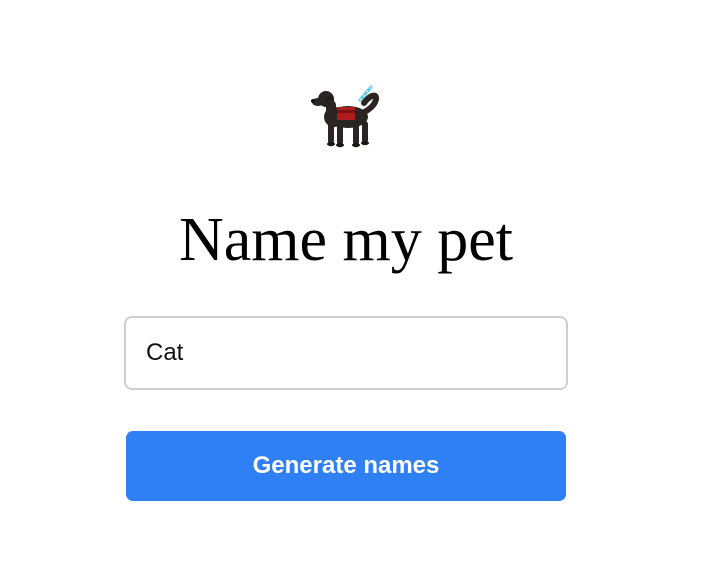 The image size is (702, 568). What do you see at coordinates (346, 116) in the screenshot?
I see `service-dog-icon` at bounding box center [346, 116].